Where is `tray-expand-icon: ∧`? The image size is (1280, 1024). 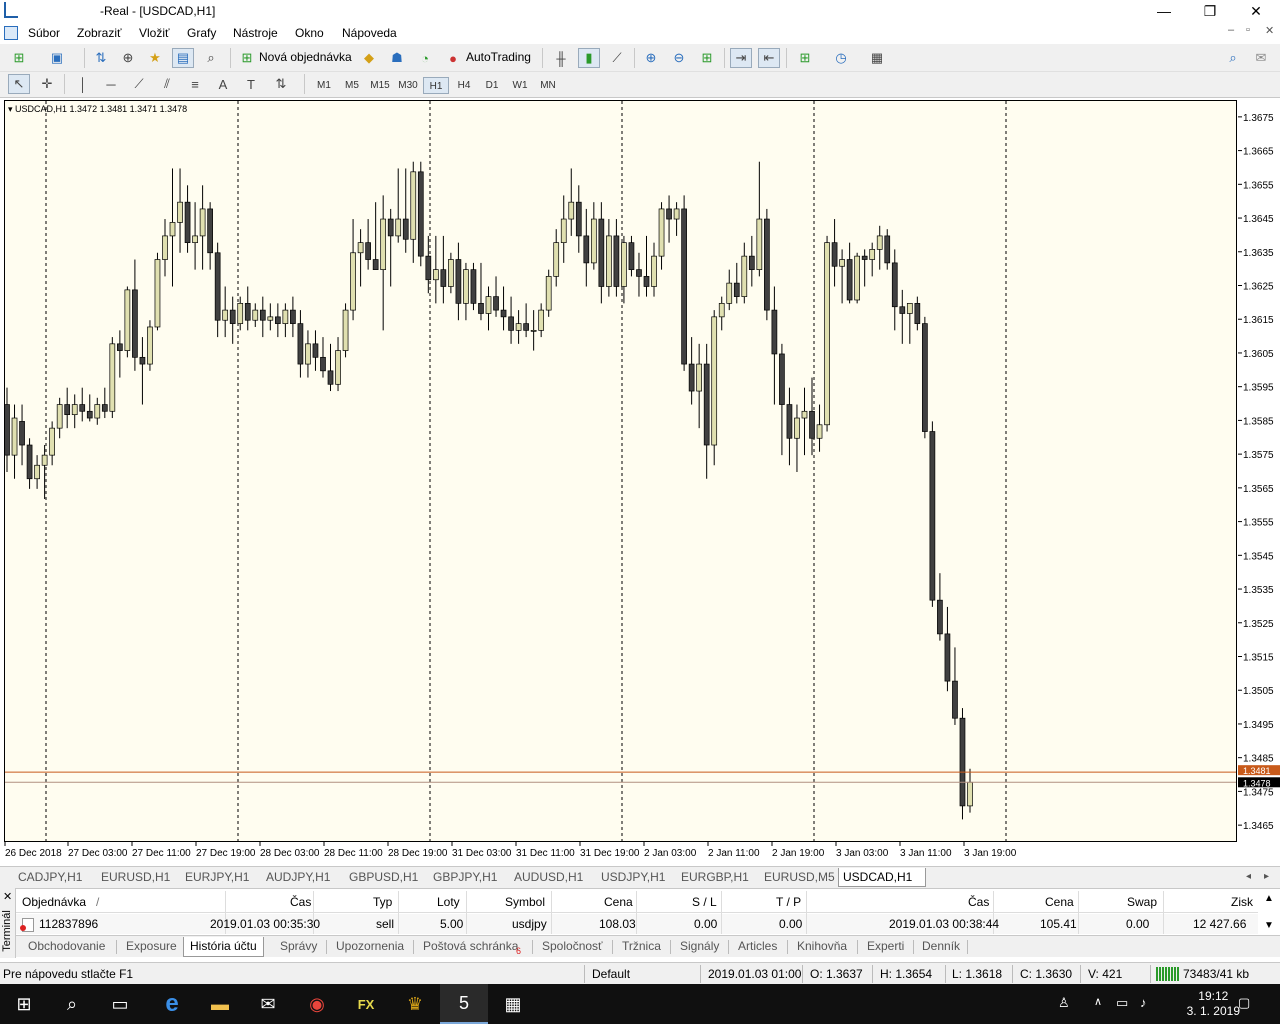 tray-expand-icon: ∧ is located at coordinates (1098, 1001).